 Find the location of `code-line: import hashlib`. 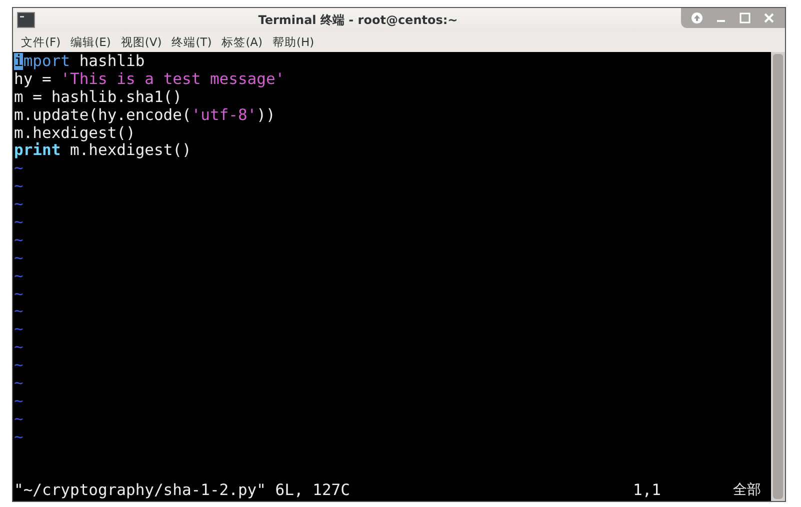

code-line: import hashlib is located at coordinates (79, 62).